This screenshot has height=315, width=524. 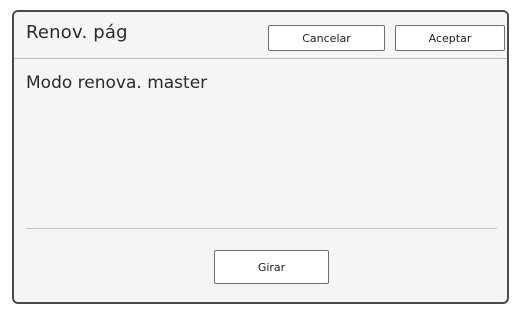 What do you see at coordinates (260, 35) in the screenshot?
I see `dialog-header: Renov. pág Cancelar Aceptar` at bounding box center [260, 35].